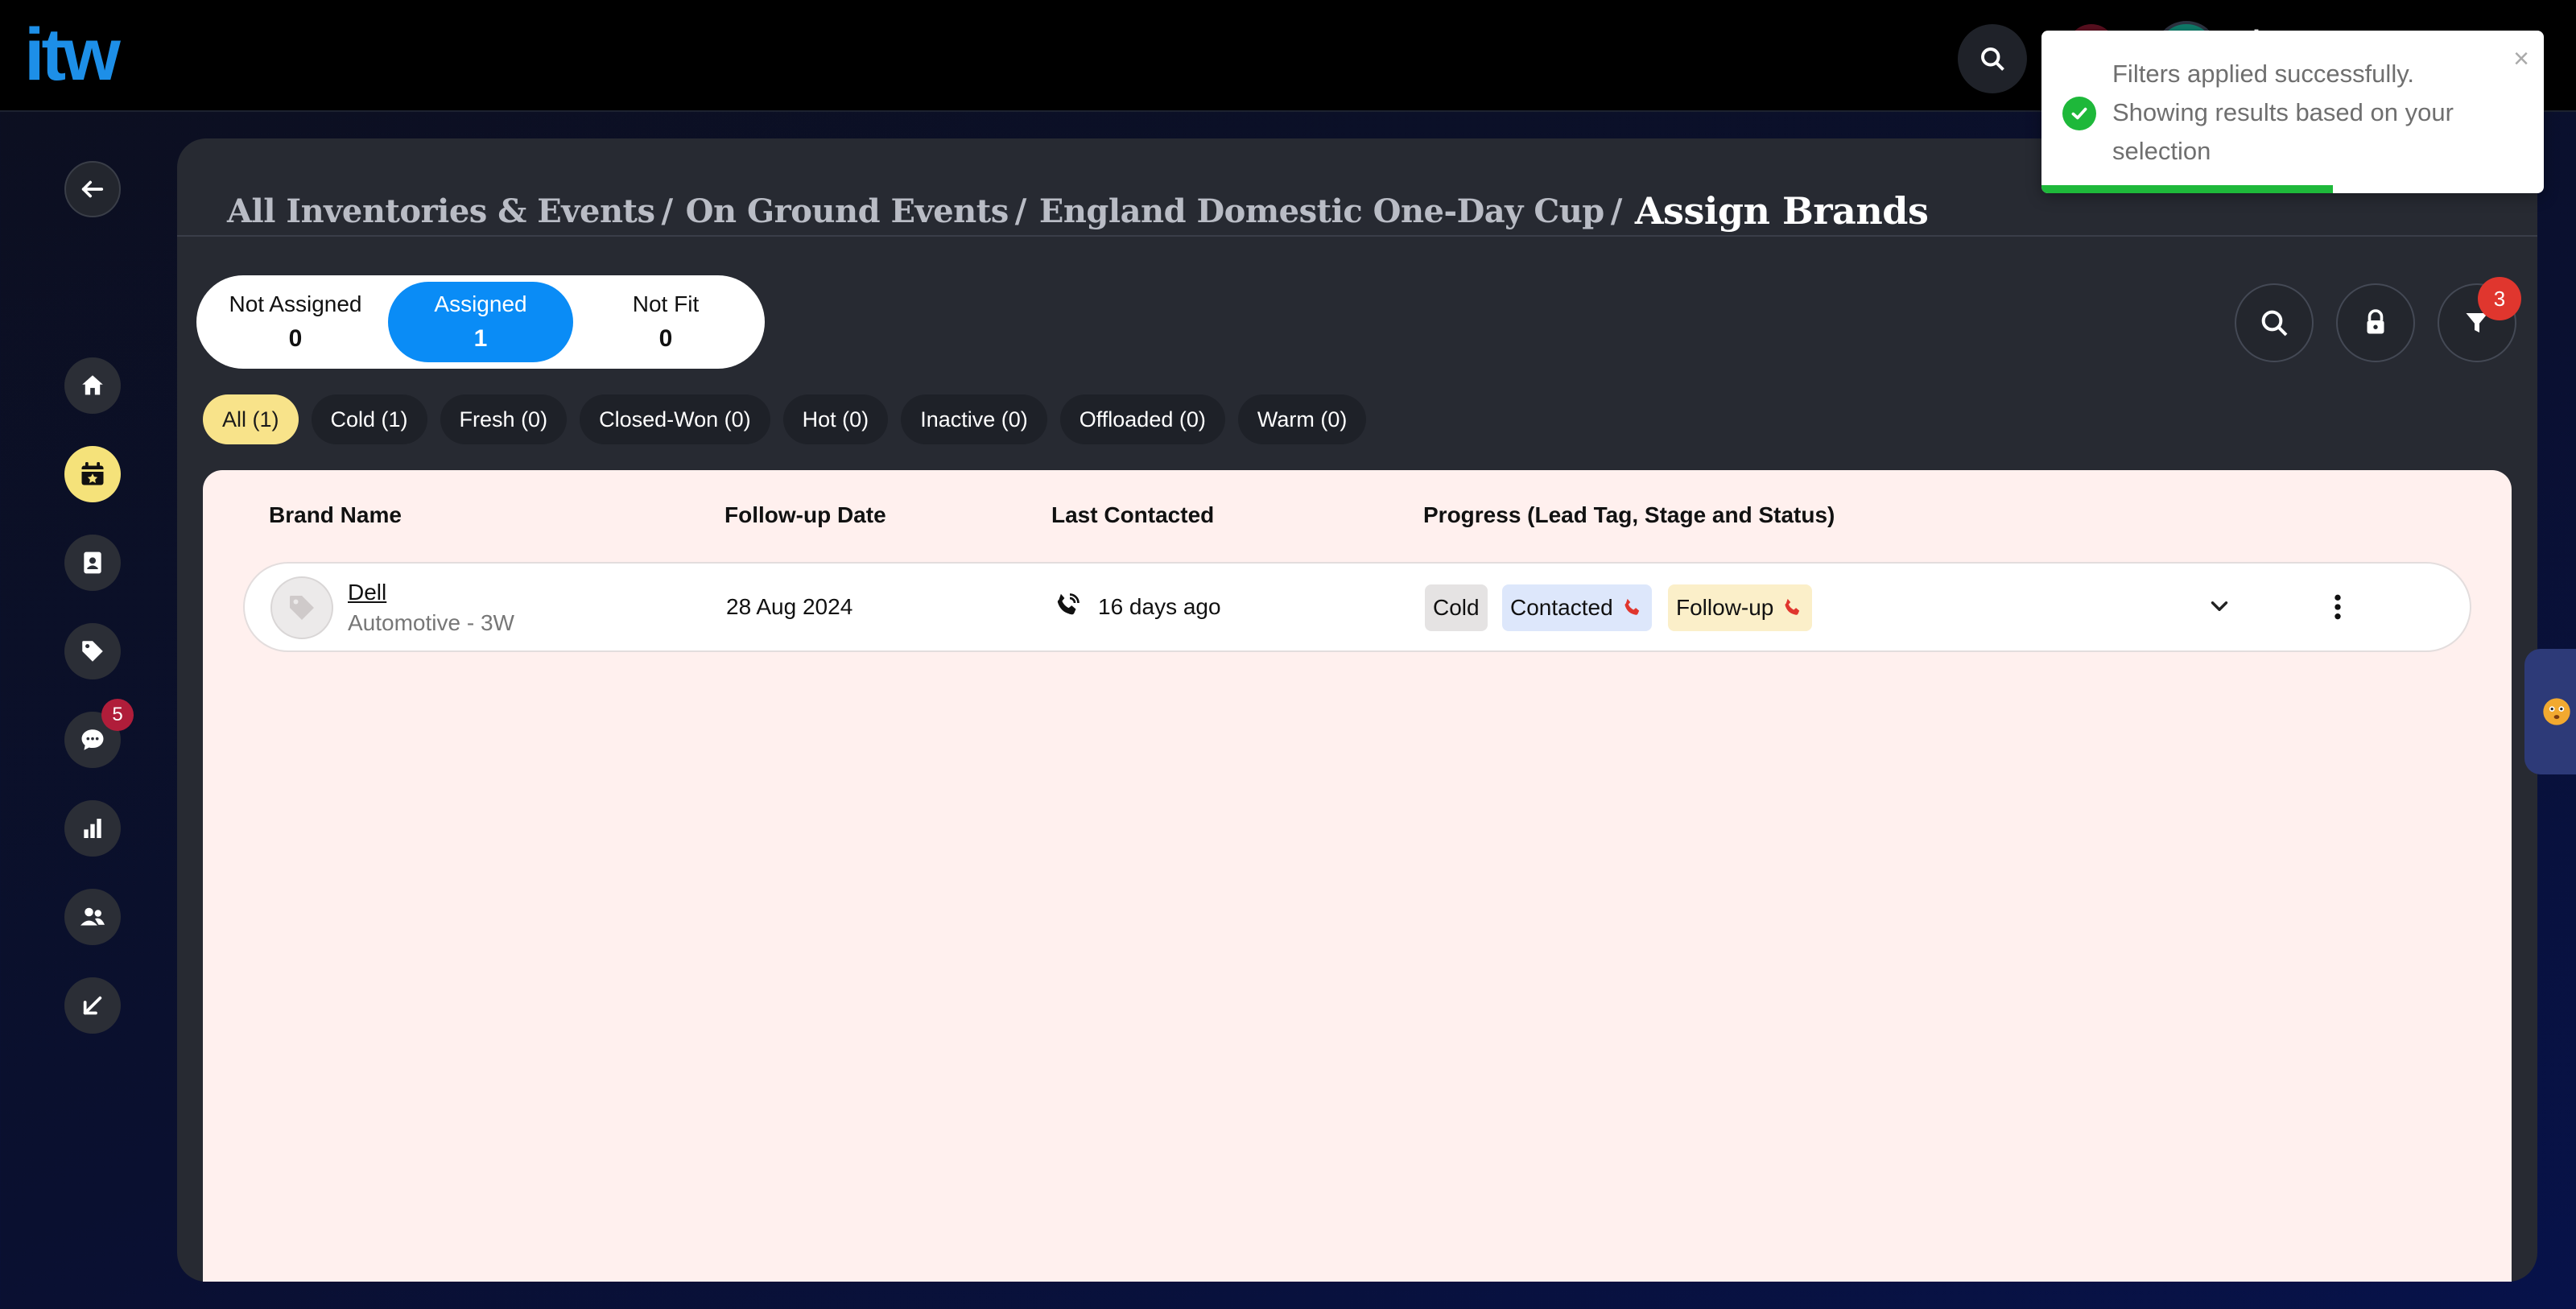  What do you see at coordinates (295, 322) in the screenshot?
I see `segment-not-assigned: Not Assigned 0` at bounding box center [295, 322].